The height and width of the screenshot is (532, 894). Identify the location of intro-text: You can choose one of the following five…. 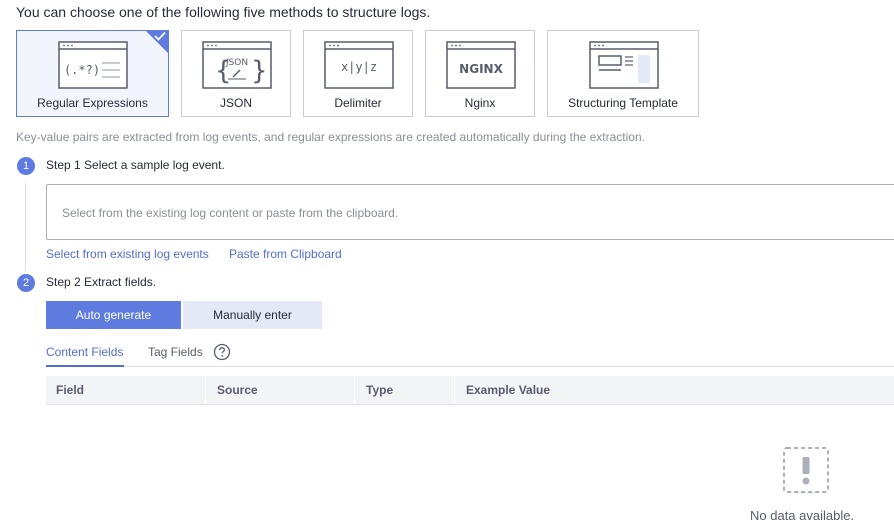
(223, 12).